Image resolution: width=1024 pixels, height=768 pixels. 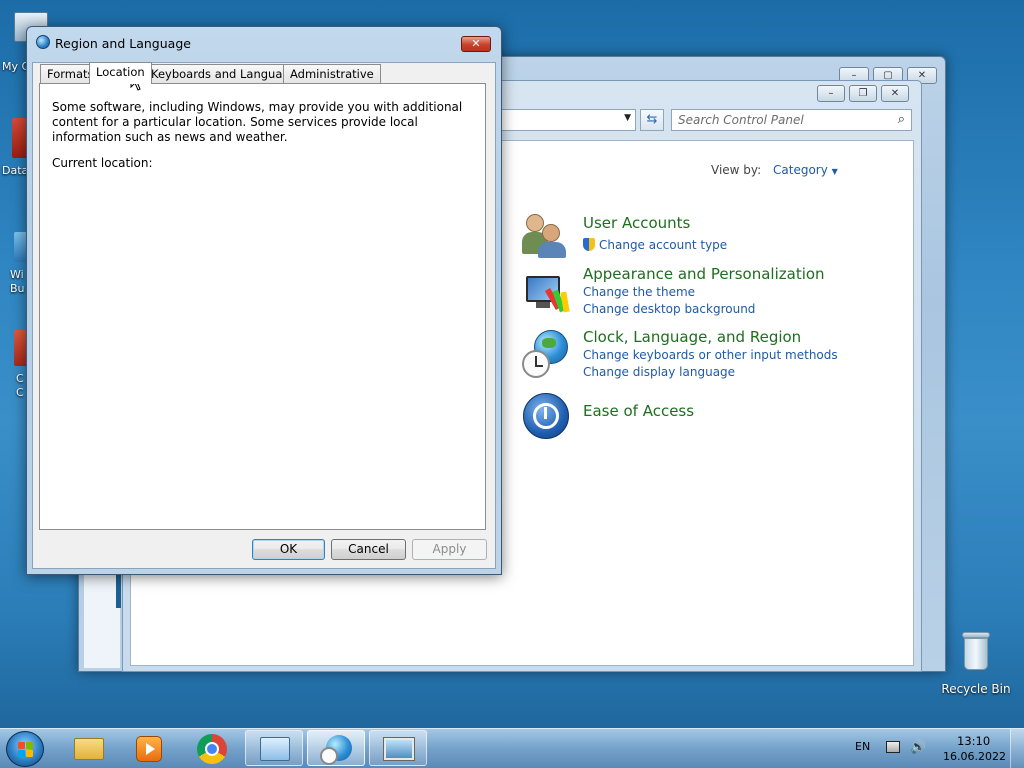 I want to click on language-indicator: EN, so click(x=862, y=746).